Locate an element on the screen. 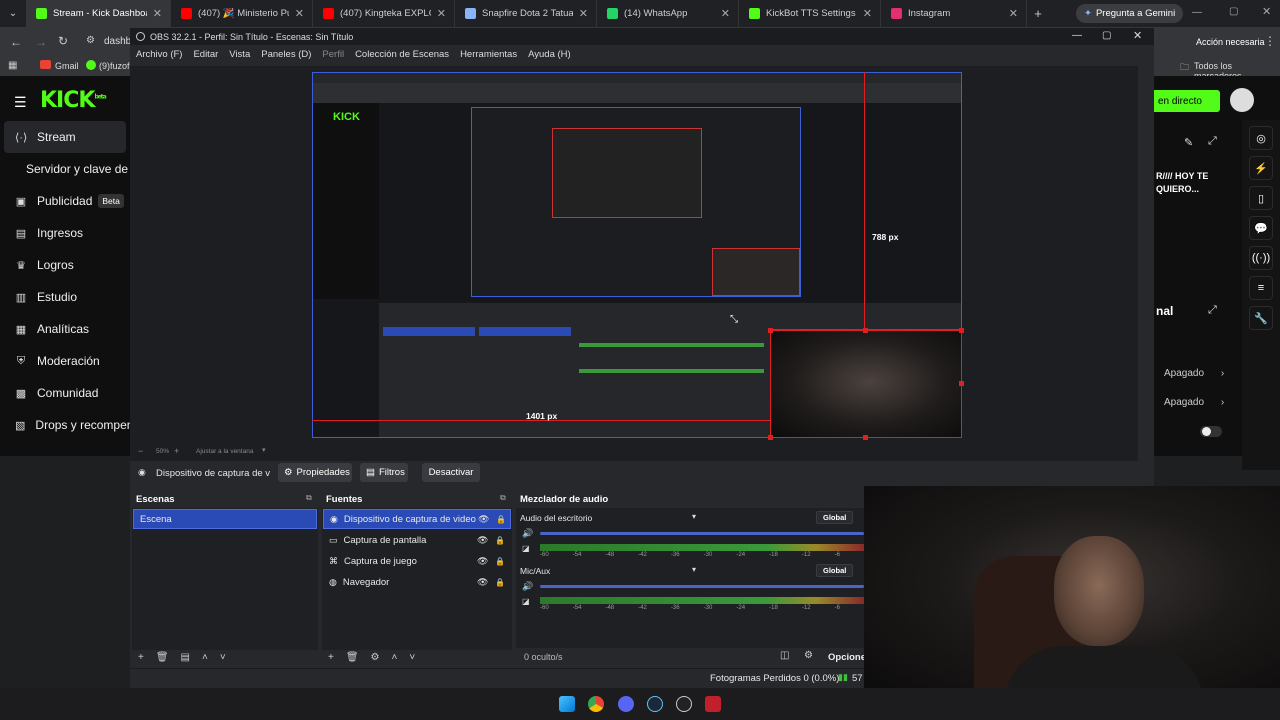 This screenshot has width=1280, height=720. kick-nav-item: ▧ Drops y recompen is located at coordinates (66, 425).